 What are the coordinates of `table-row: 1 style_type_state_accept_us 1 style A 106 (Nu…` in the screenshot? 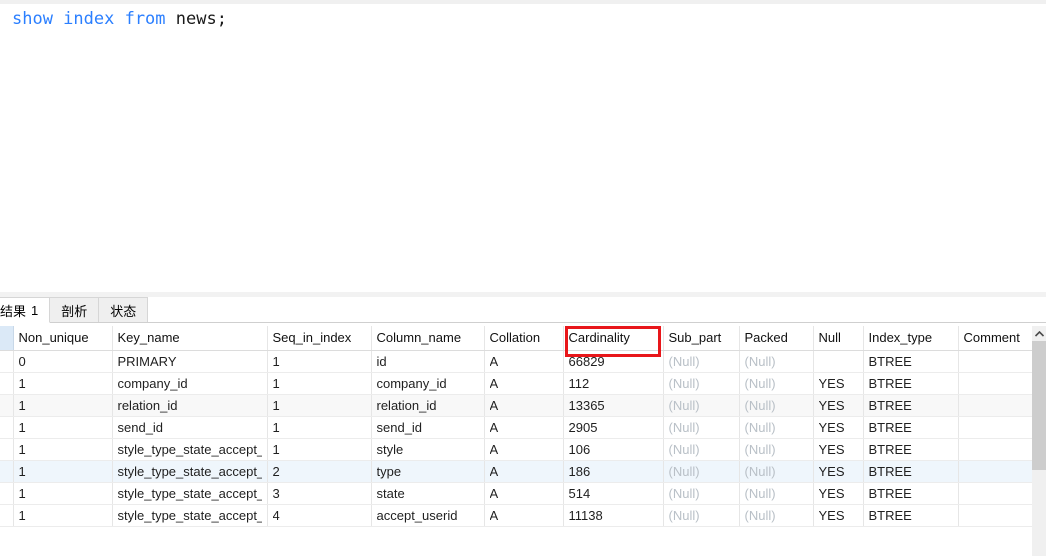 It's located at (516, 449).